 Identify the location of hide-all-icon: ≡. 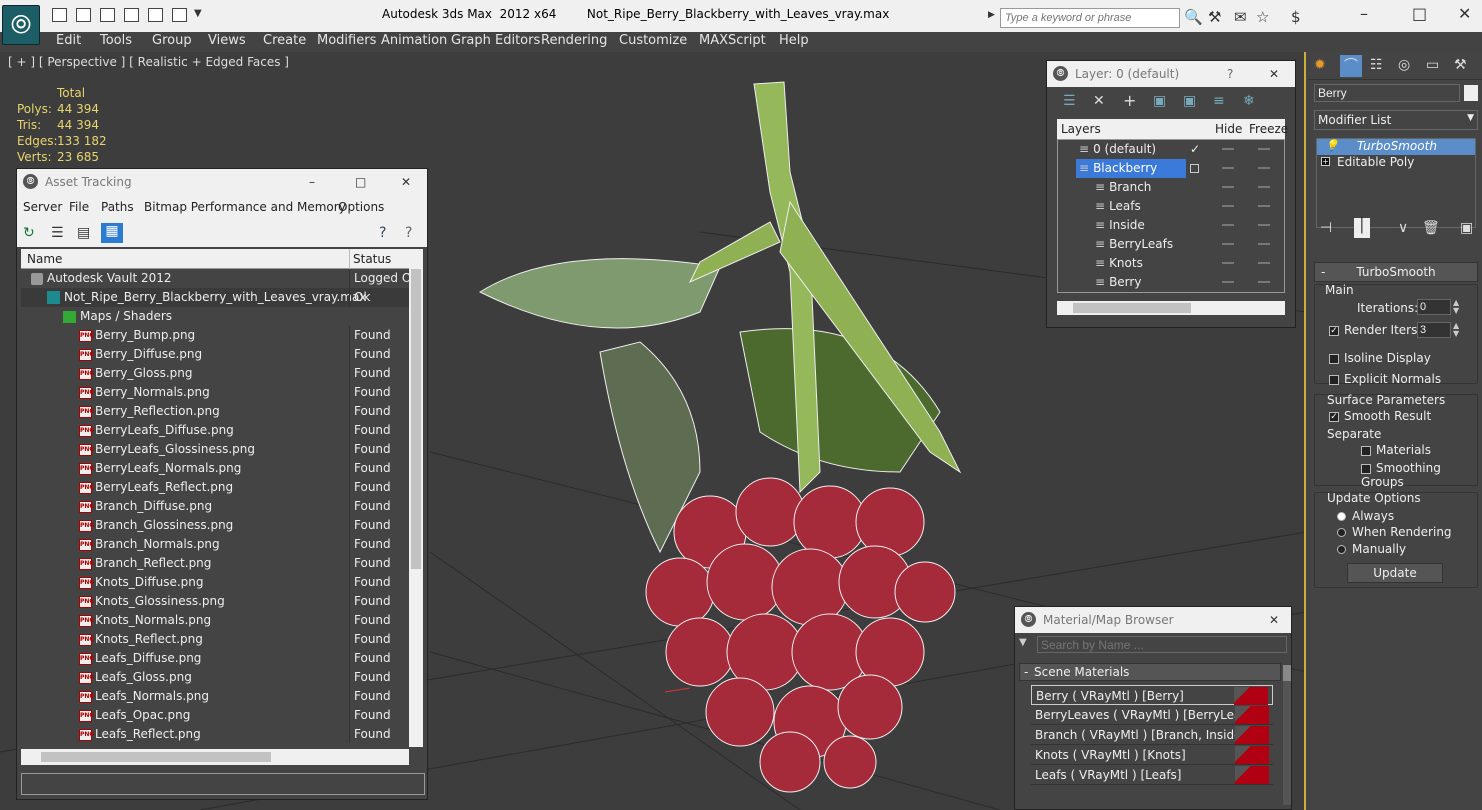
(1219, 101).